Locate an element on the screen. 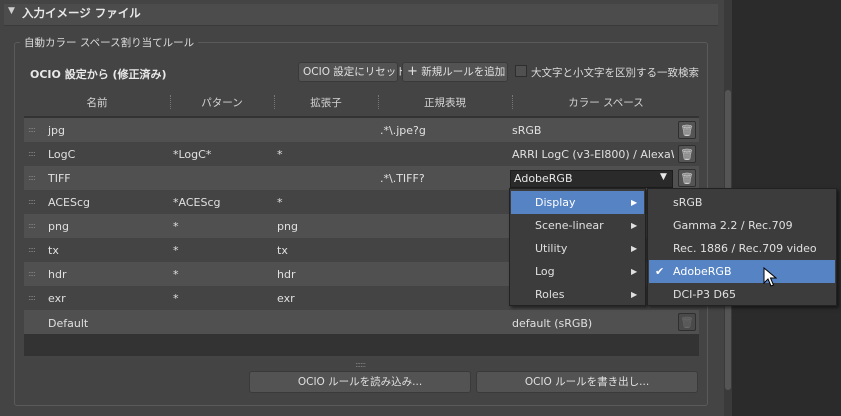 The width and height of the screenshot is (841, 416). rule-regex: .*\.TIFF? is located at coordinates (402, 178).